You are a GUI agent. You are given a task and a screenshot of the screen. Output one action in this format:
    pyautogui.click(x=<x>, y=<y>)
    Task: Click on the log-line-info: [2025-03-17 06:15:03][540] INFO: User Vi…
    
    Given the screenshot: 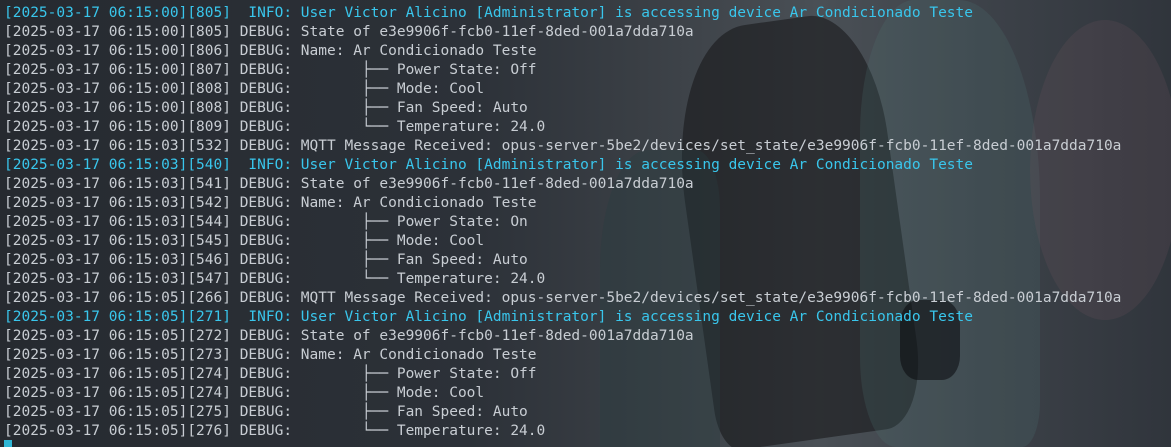 What is the action you would take?
    pyautogui.click(x=489, y=165)
    